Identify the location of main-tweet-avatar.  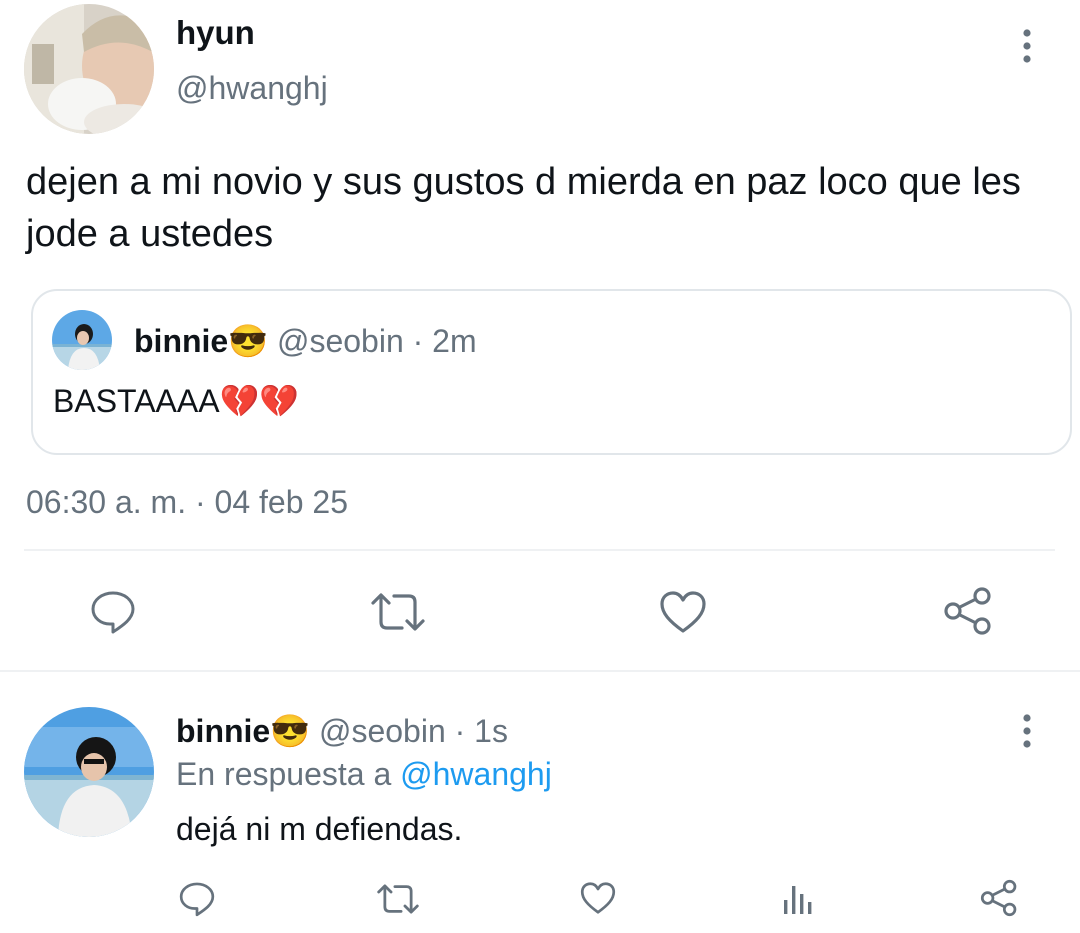
(89, 69).